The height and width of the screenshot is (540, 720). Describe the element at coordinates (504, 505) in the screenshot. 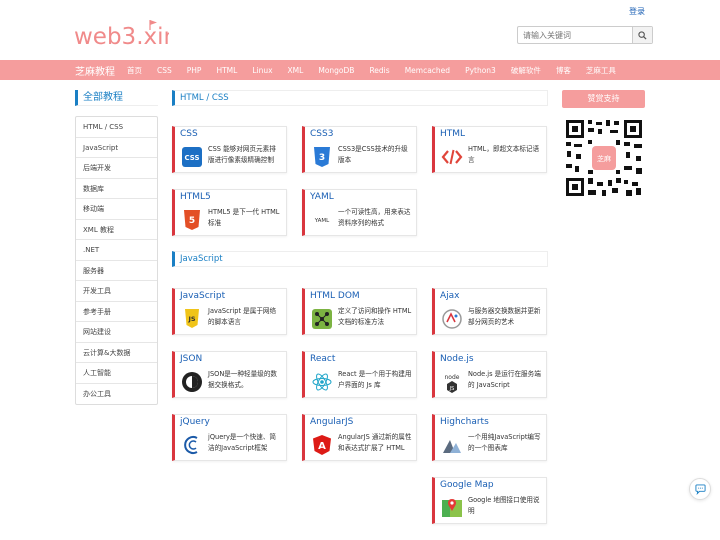

I see `card-description: Google 地图接口使用说明` at that location.